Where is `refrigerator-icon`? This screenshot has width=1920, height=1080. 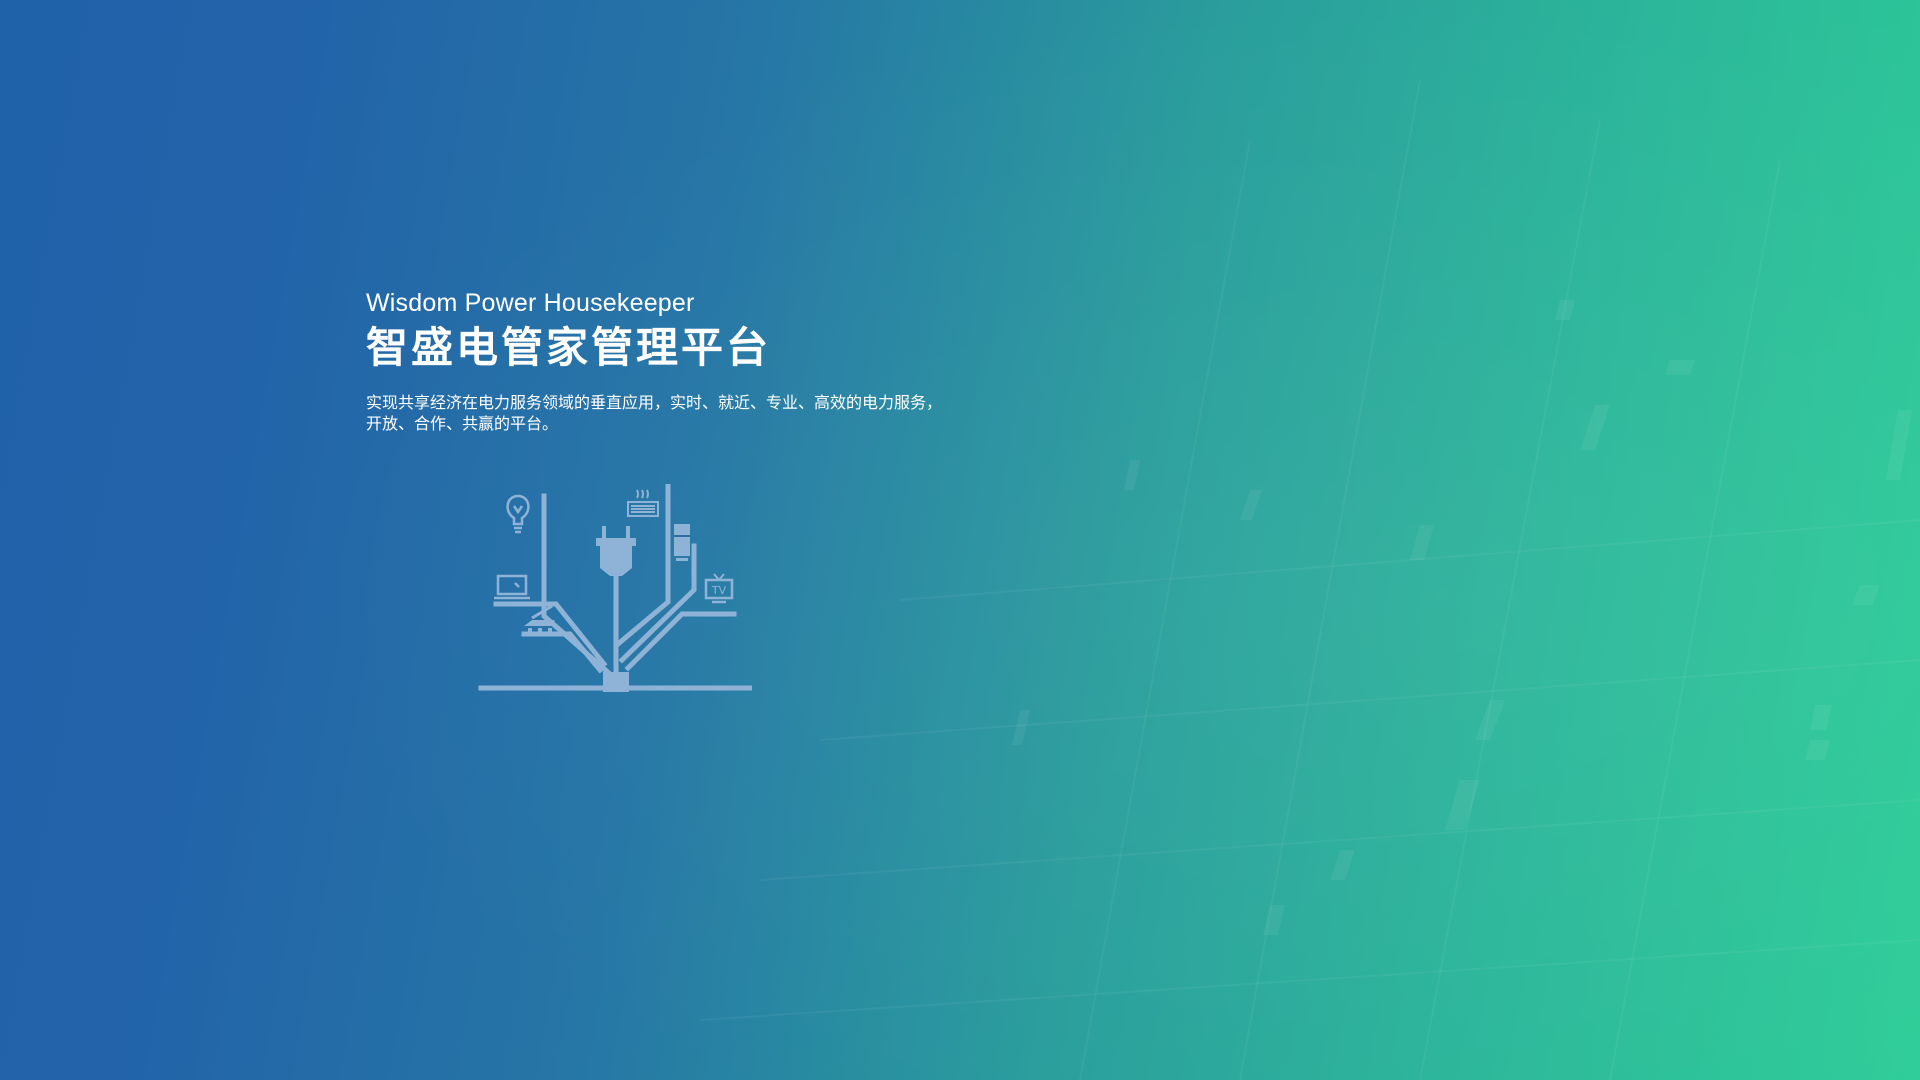
refrigerator-icon is located at coordinates (682, 542).